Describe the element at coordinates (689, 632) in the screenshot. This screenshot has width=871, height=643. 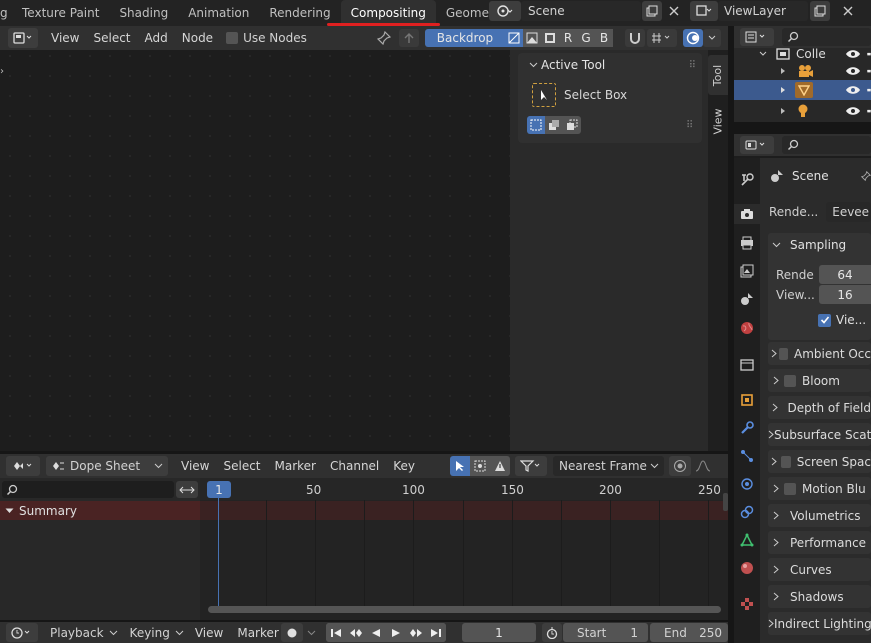
I see `frame-end-field: End 250` at that location.